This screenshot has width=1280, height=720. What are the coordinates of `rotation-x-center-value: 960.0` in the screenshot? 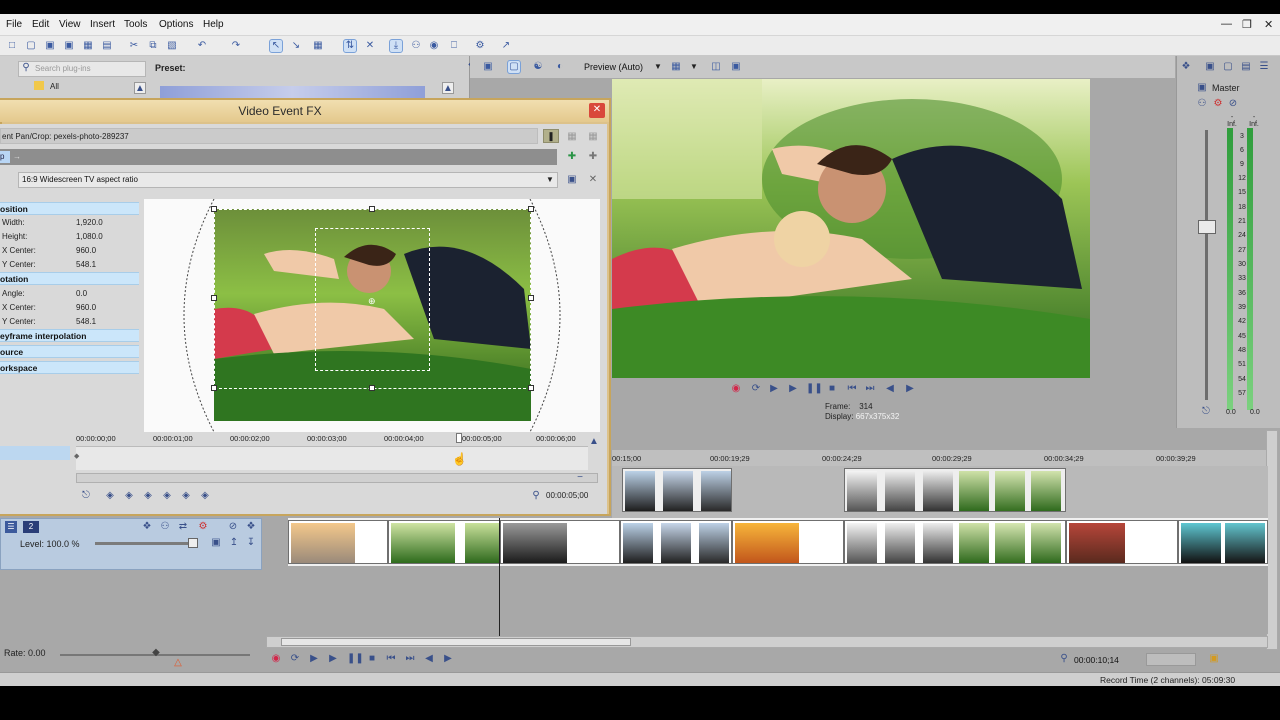 It's located at (86, 307).